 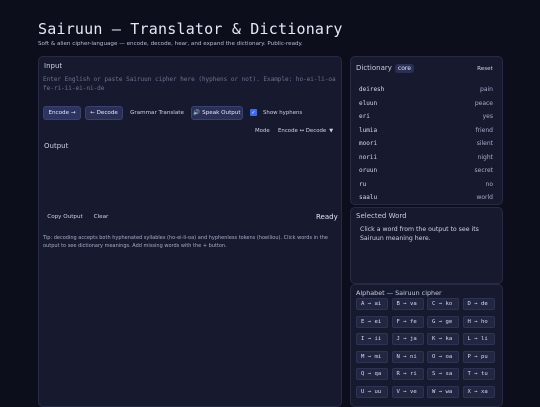 What do you see at coordinates (478, 391) in the screenshot?
I see `alphabet-key: X → xa` at bounding box center [478, 391].